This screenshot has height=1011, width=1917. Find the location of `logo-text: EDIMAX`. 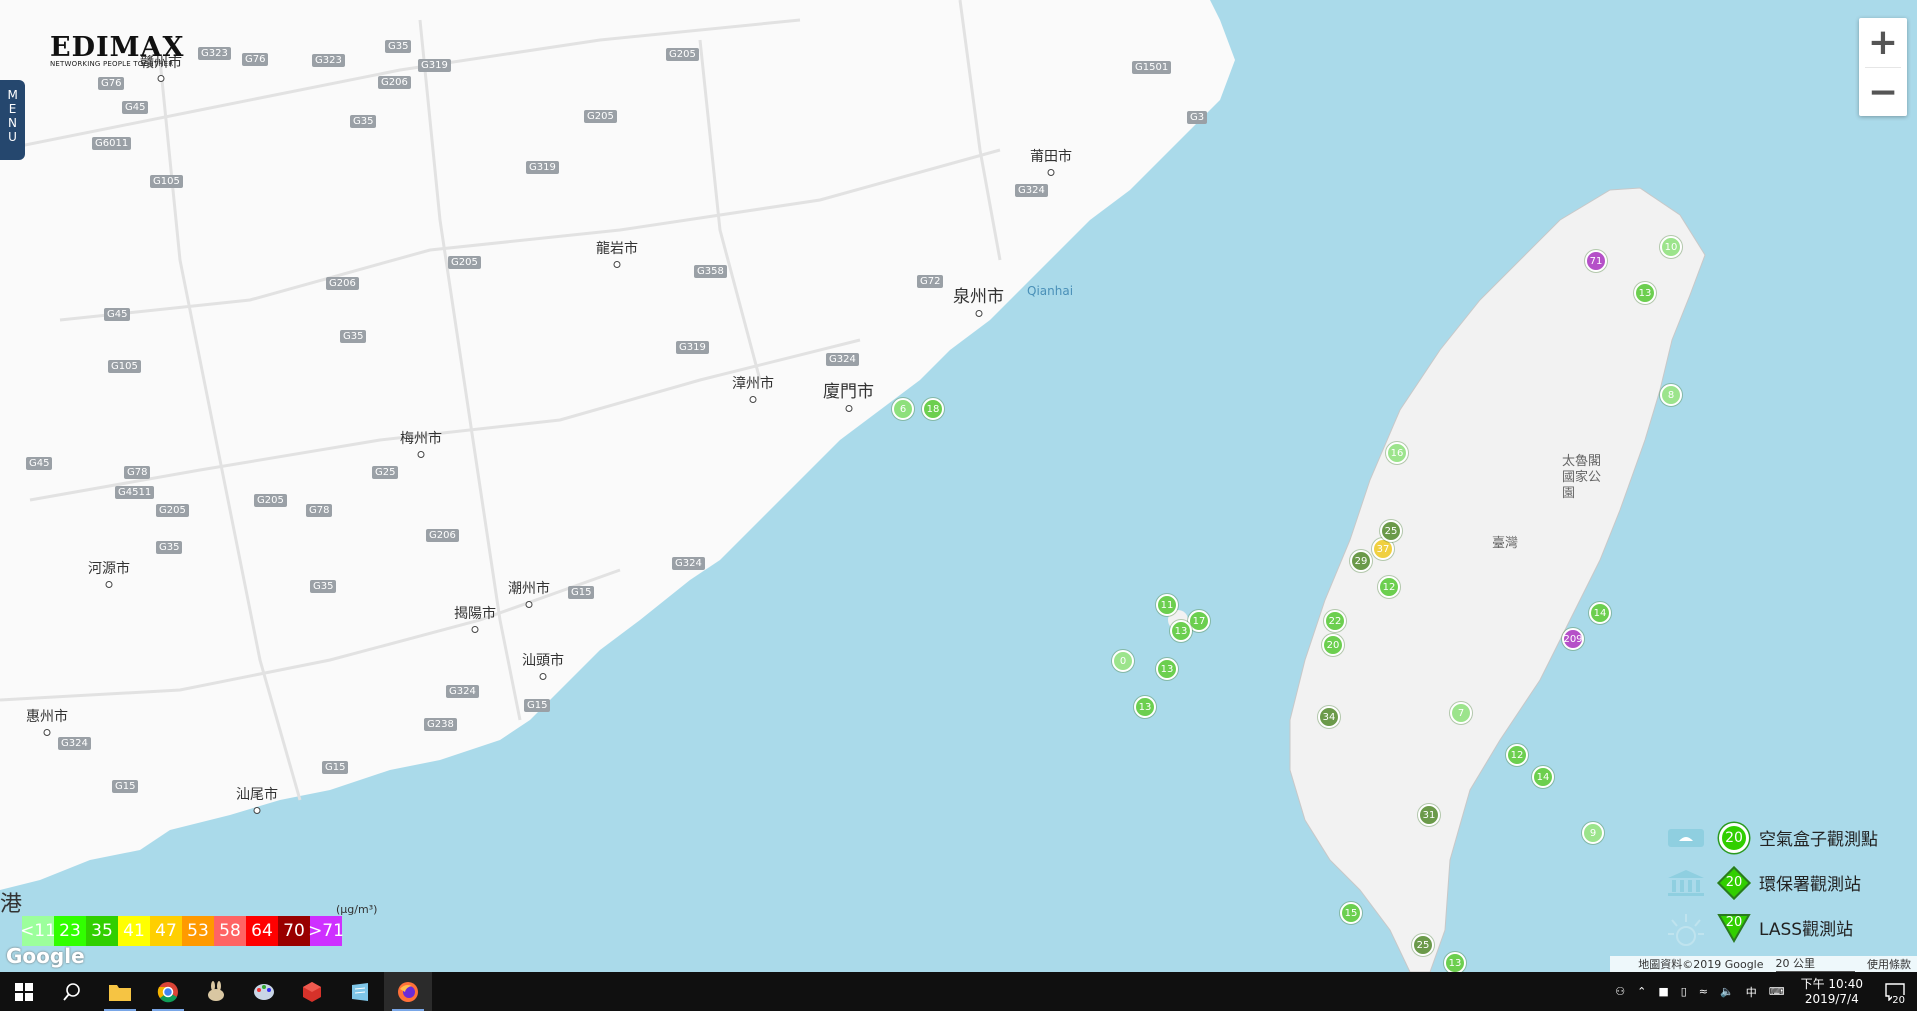

logo-text: EDIMAX is located at coordinates (117, 47).